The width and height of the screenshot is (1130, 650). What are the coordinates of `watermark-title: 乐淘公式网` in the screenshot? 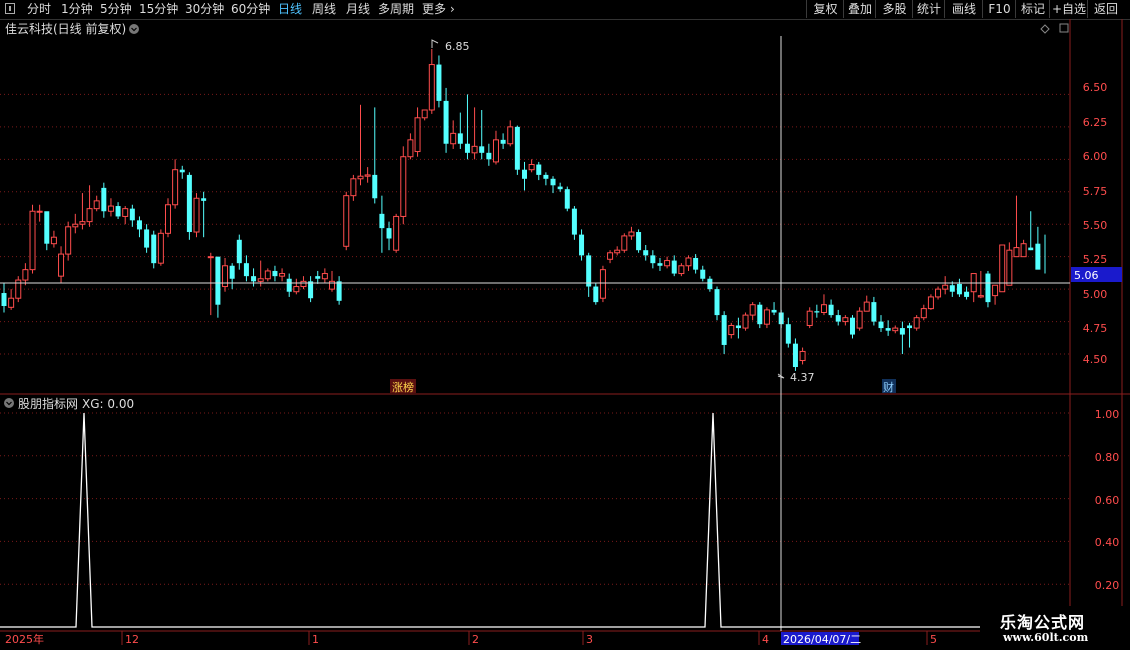 It's located at (1043, 622).